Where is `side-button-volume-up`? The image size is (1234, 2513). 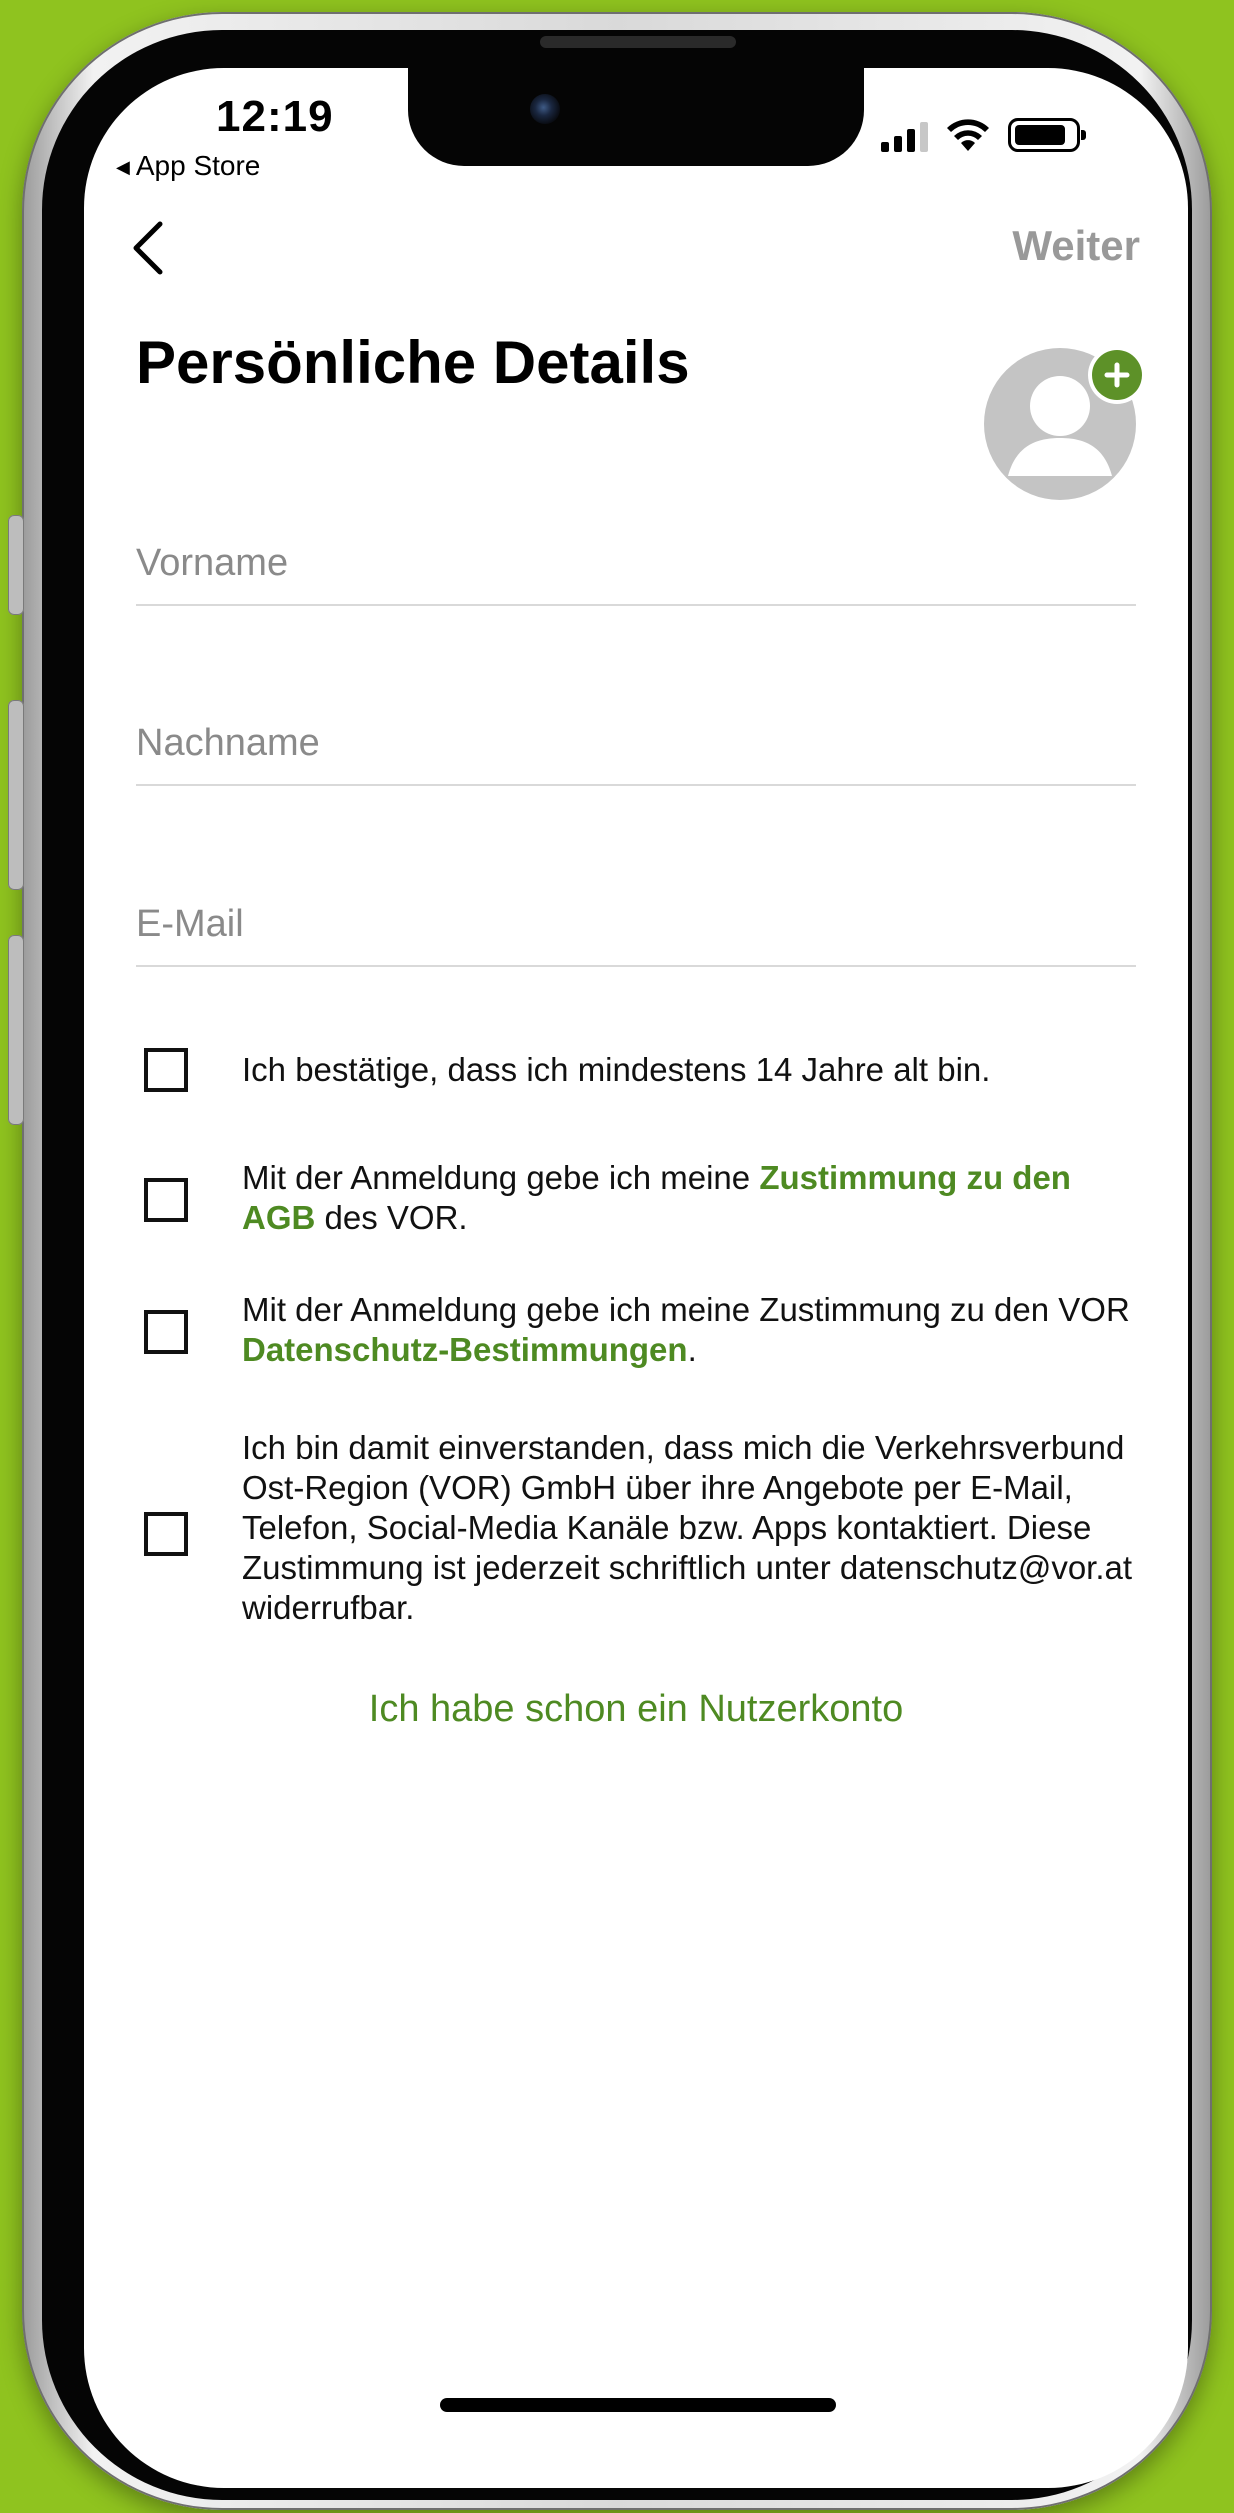 side-button-volume-up is located at coordinates (16, 795).